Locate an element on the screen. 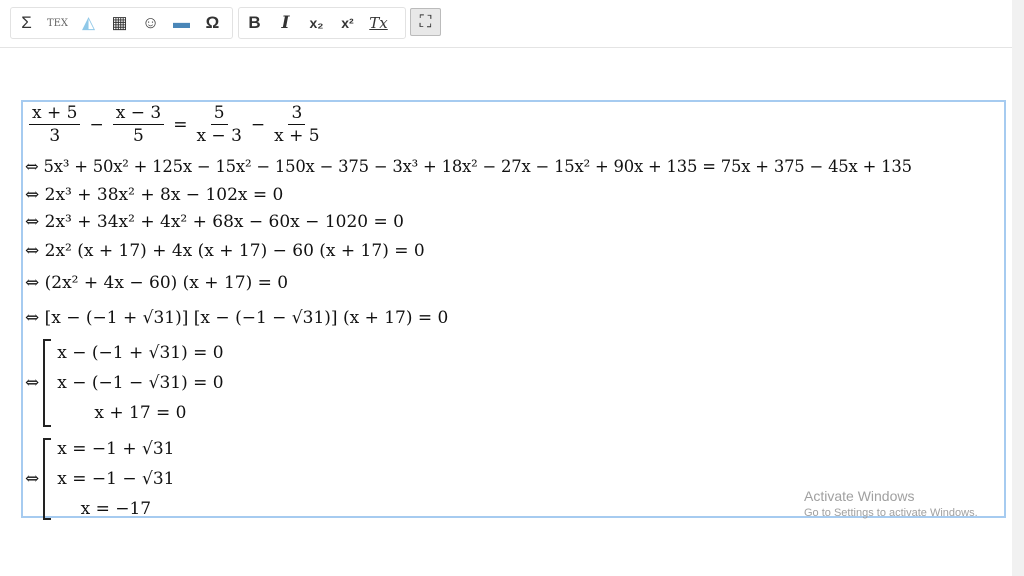  table-icon: ▦ is located at coordinates (119, 23).